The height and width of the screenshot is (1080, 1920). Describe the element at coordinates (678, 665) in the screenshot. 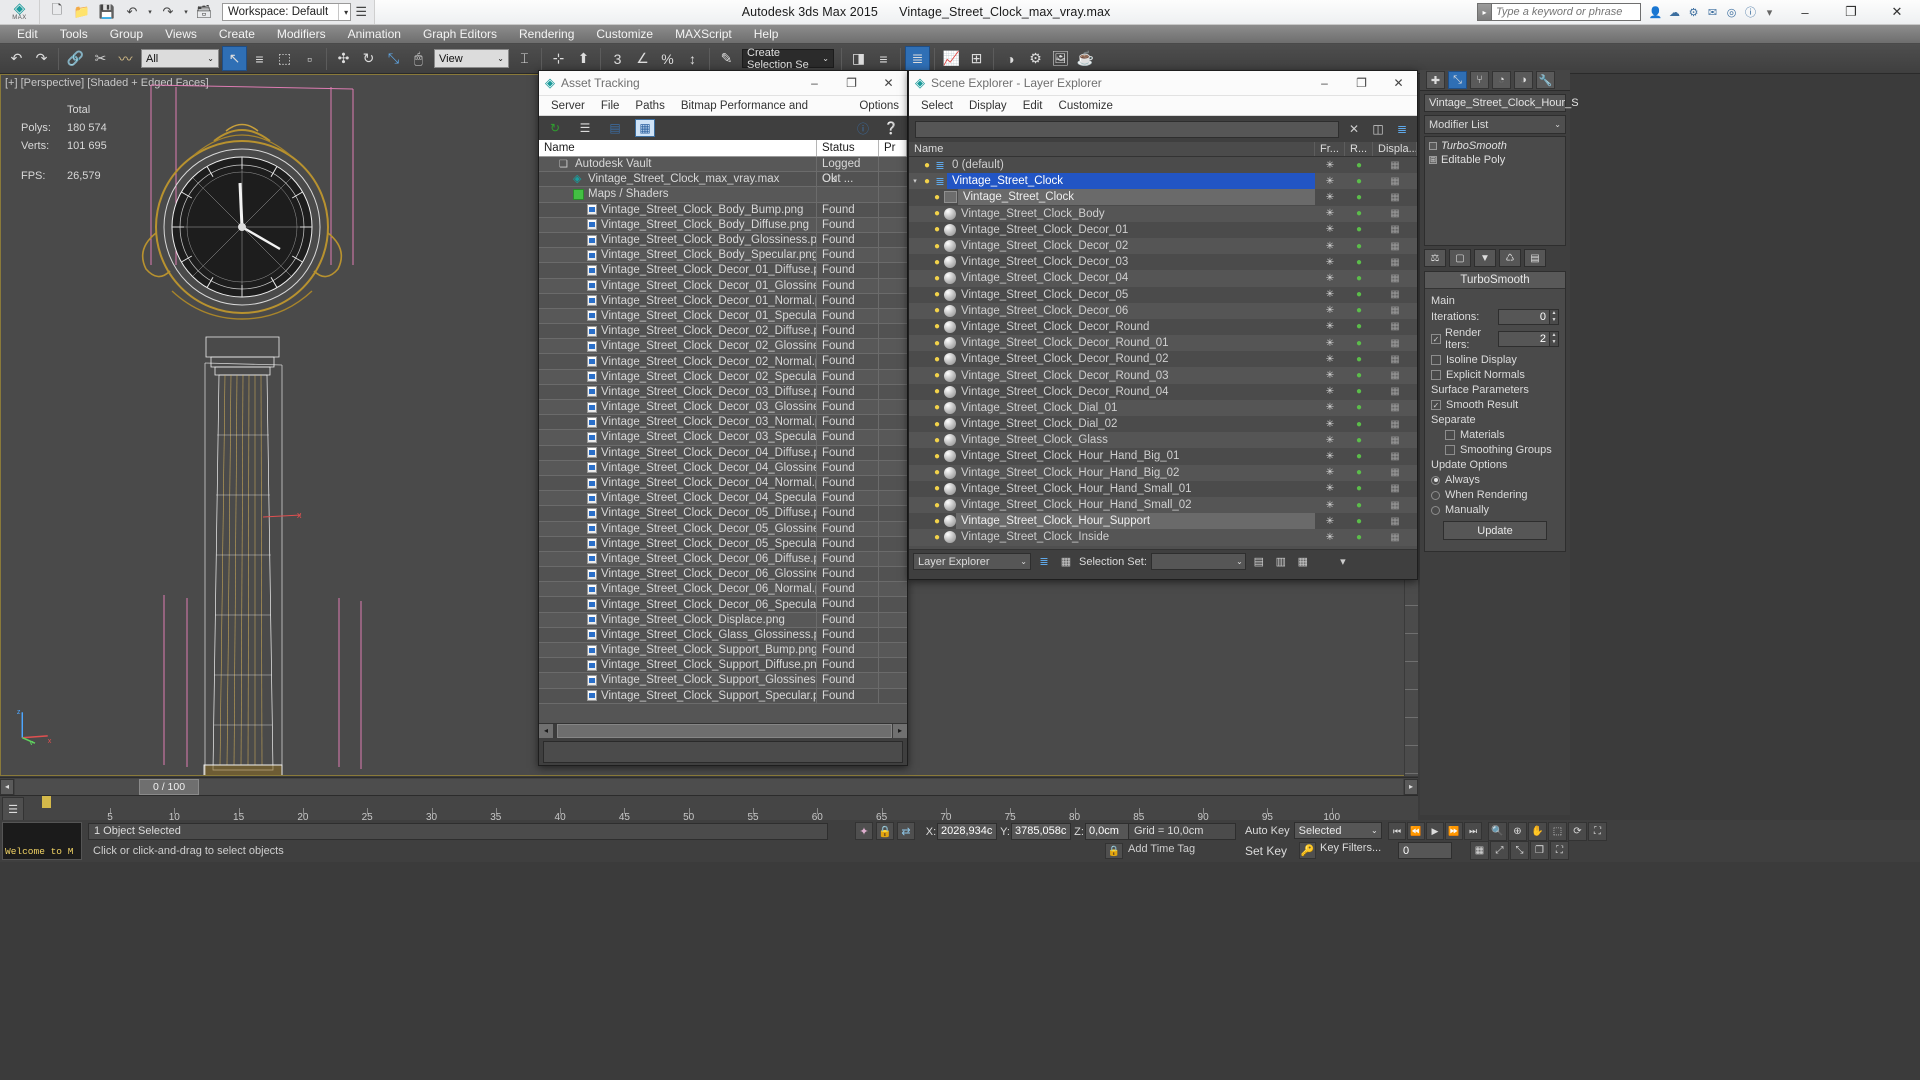

I see `asset-name-cell: Vintage_Street_Clock_Support_Diffuse.png` at that location.